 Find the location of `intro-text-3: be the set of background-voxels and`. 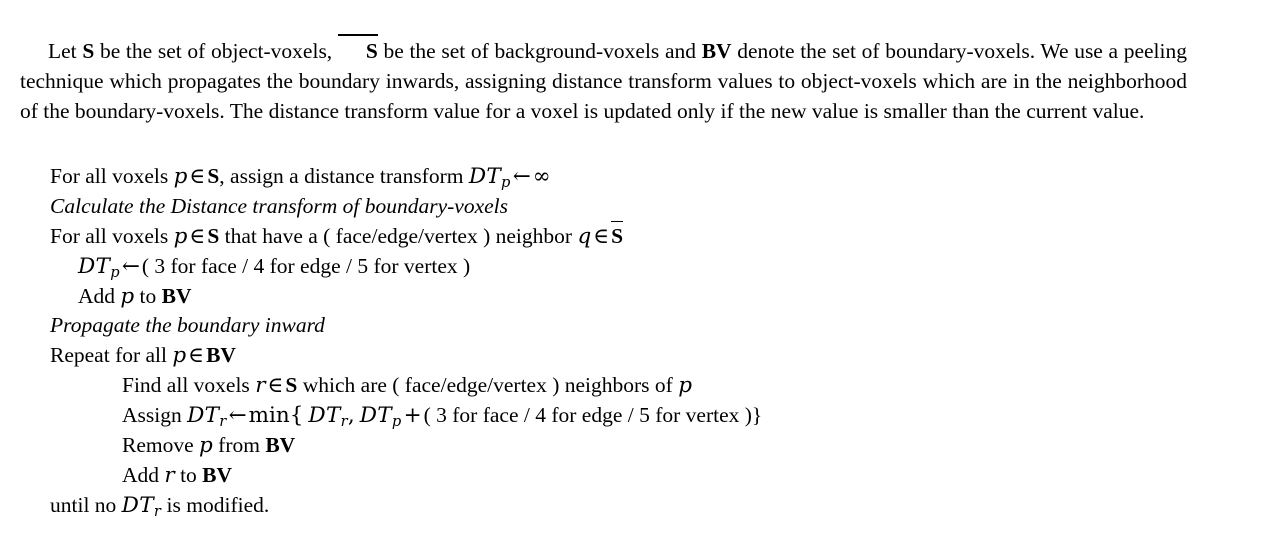

intro-text-3: be the set of background-voxels and is located at coordinates (539, 50).